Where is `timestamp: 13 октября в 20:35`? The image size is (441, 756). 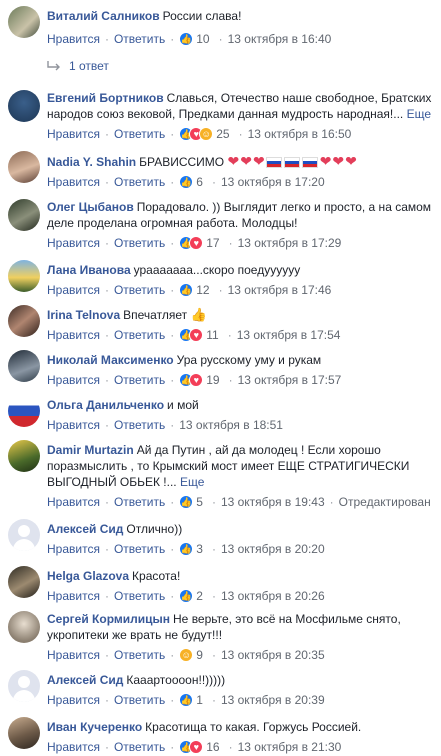 timestamp: 13 октября в 20:35 is located at coordinates (273, 655).